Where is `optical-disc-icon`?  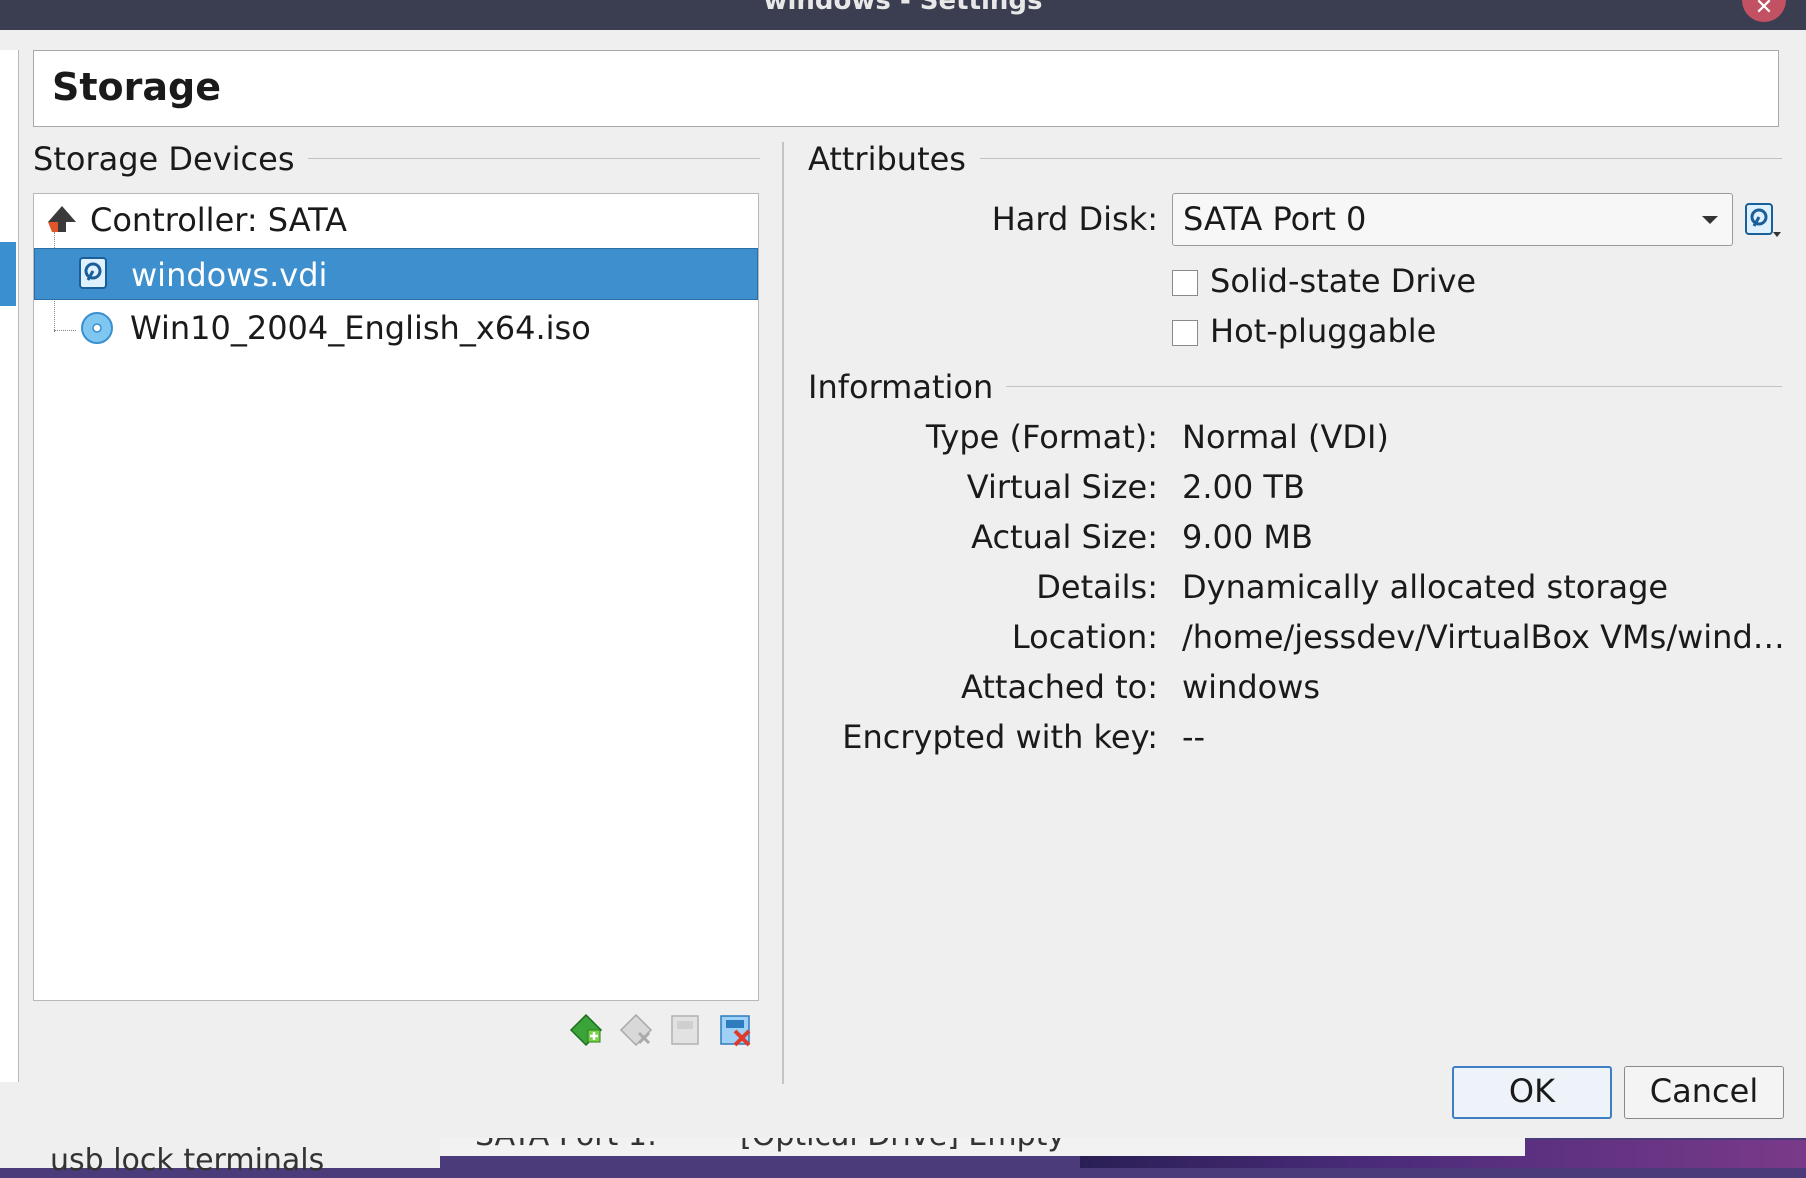 optical-disc-icon is located at coordinates (97, 328).